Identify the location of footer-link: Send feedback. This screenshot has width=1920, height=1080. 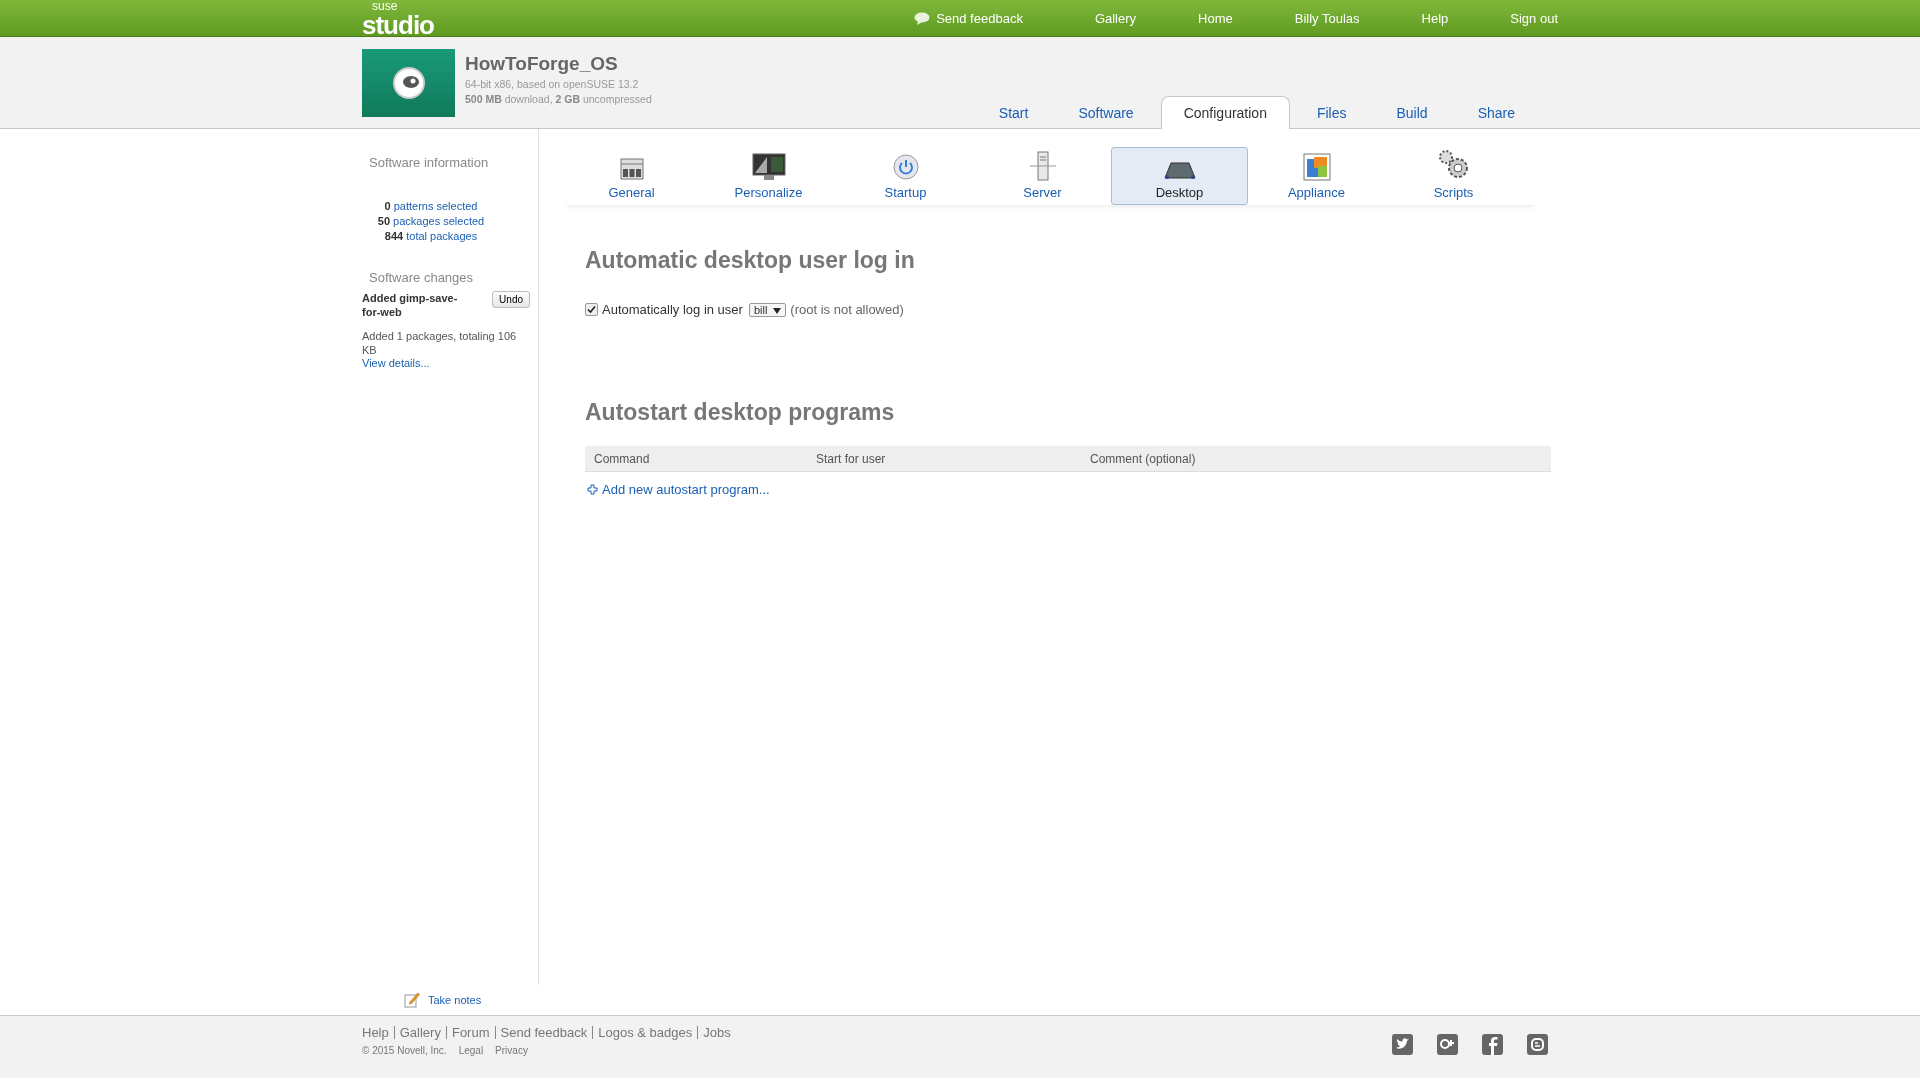
(543, 1032).